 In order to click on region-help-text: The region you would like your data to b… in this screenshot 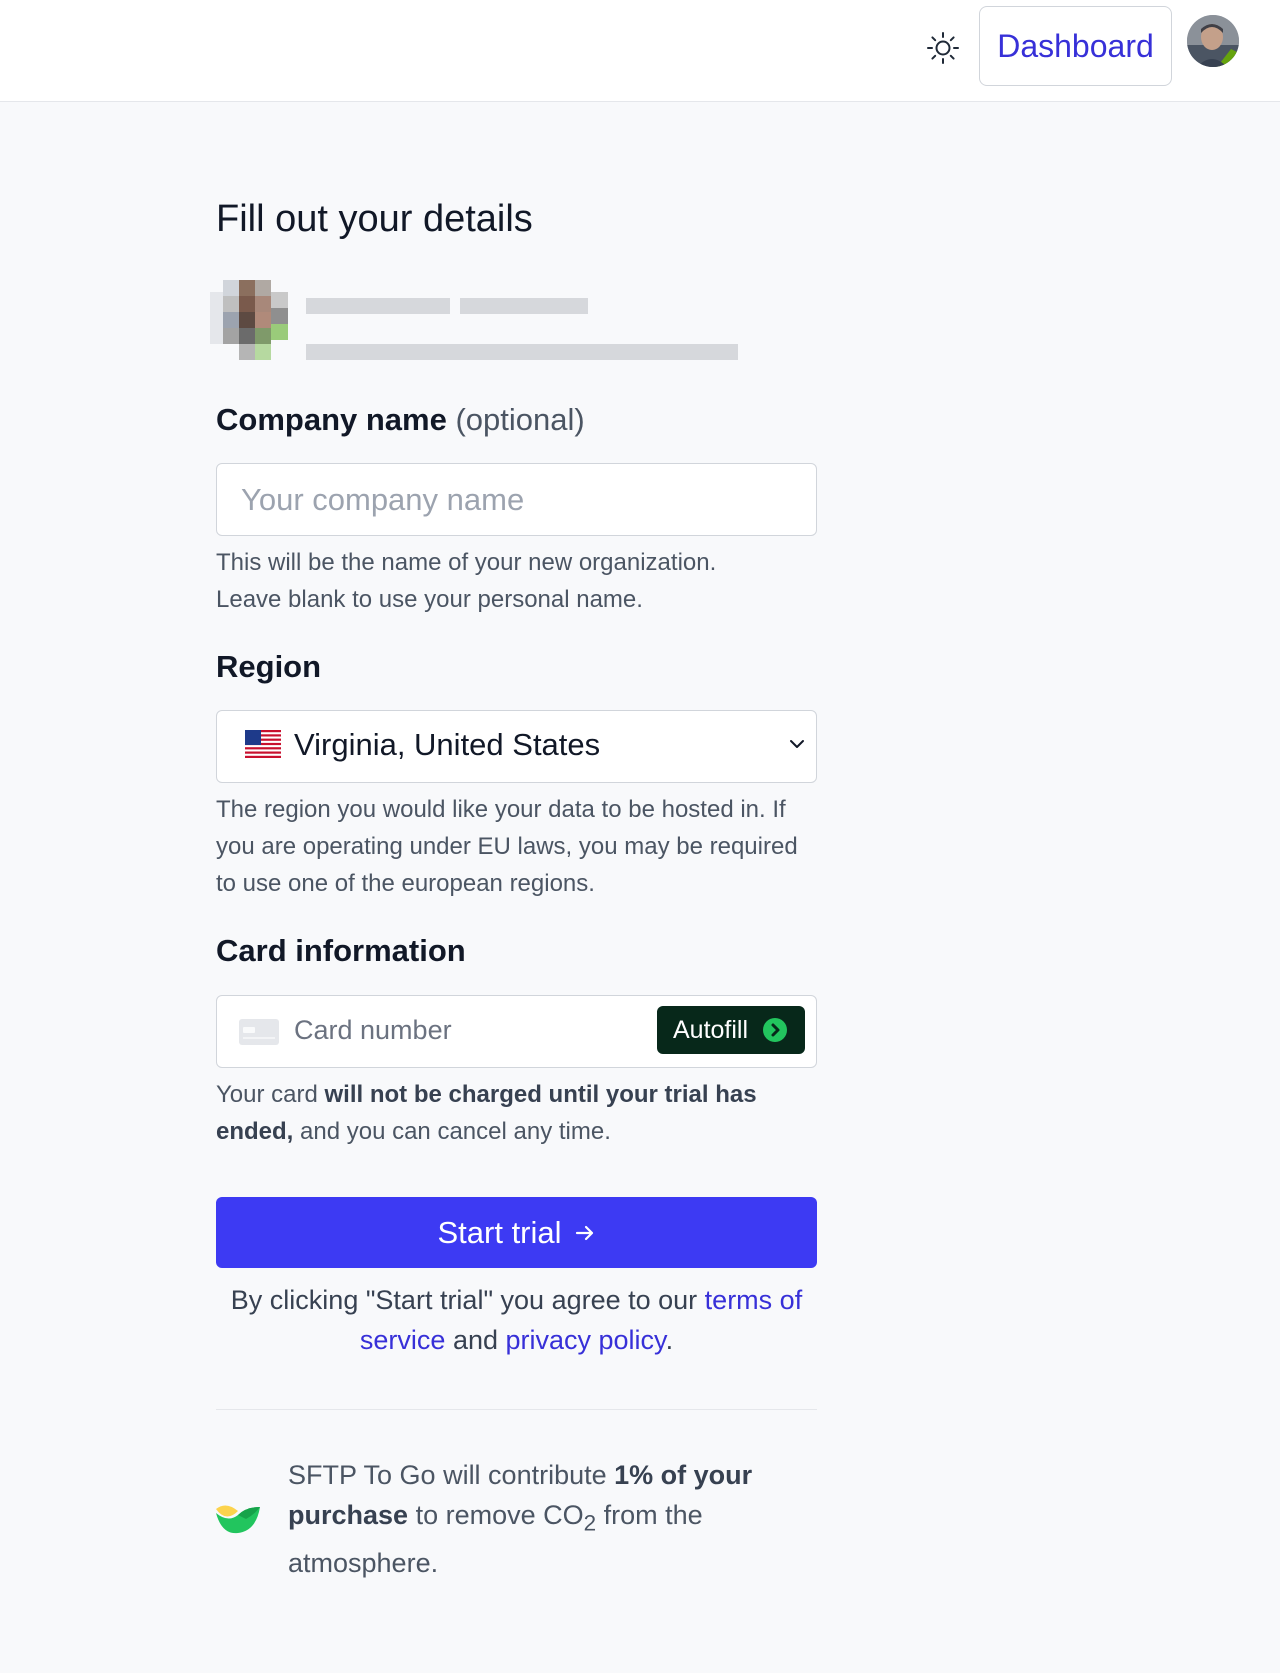, I will do `click(507, 846)`.